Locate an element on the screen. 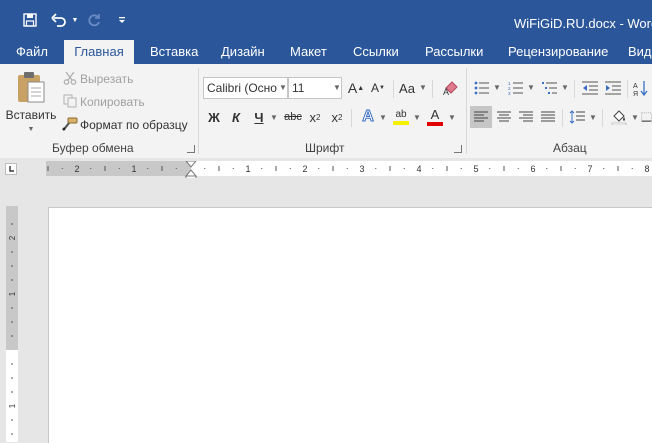  copy-button: Копировать is located at coordinates (112, 102).